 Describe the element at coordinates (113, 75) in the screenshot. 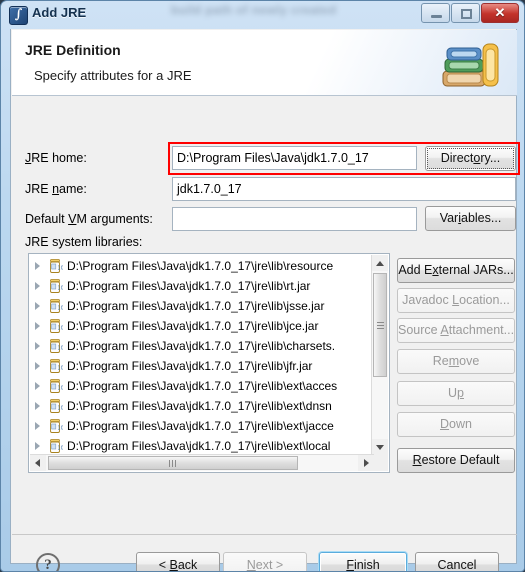

I see `page-subtitle: Specify attributes for a JRE` at that location.